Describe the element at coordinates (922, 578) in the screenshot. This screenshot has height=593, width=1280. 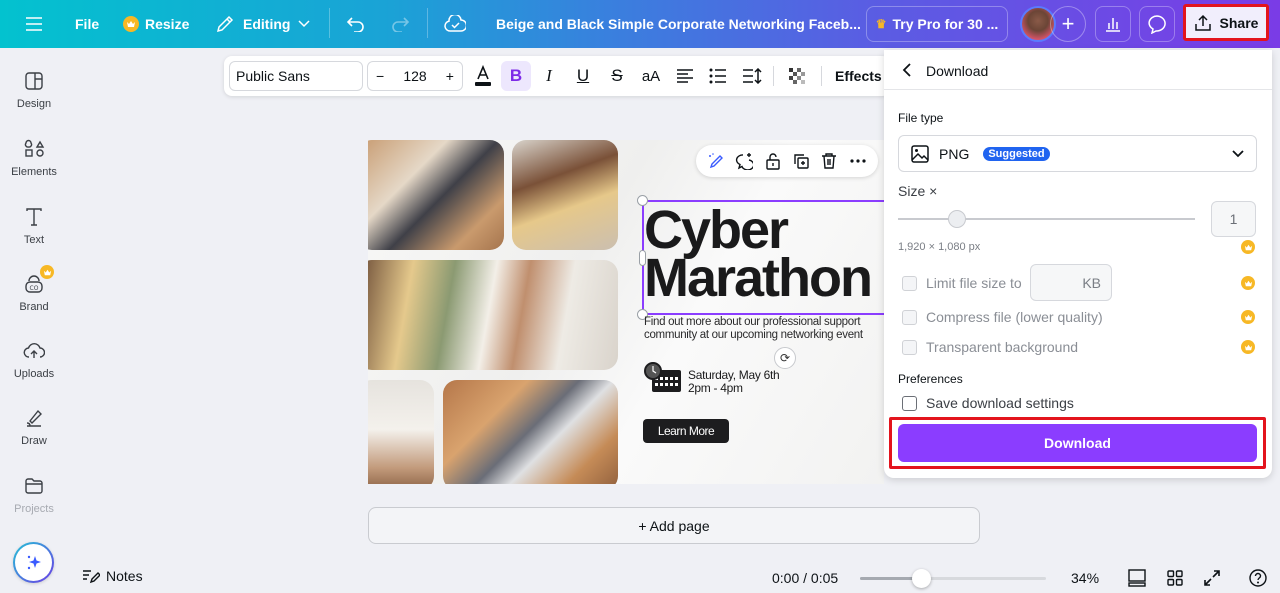
I see `zoom-slider-thumb` at that location.